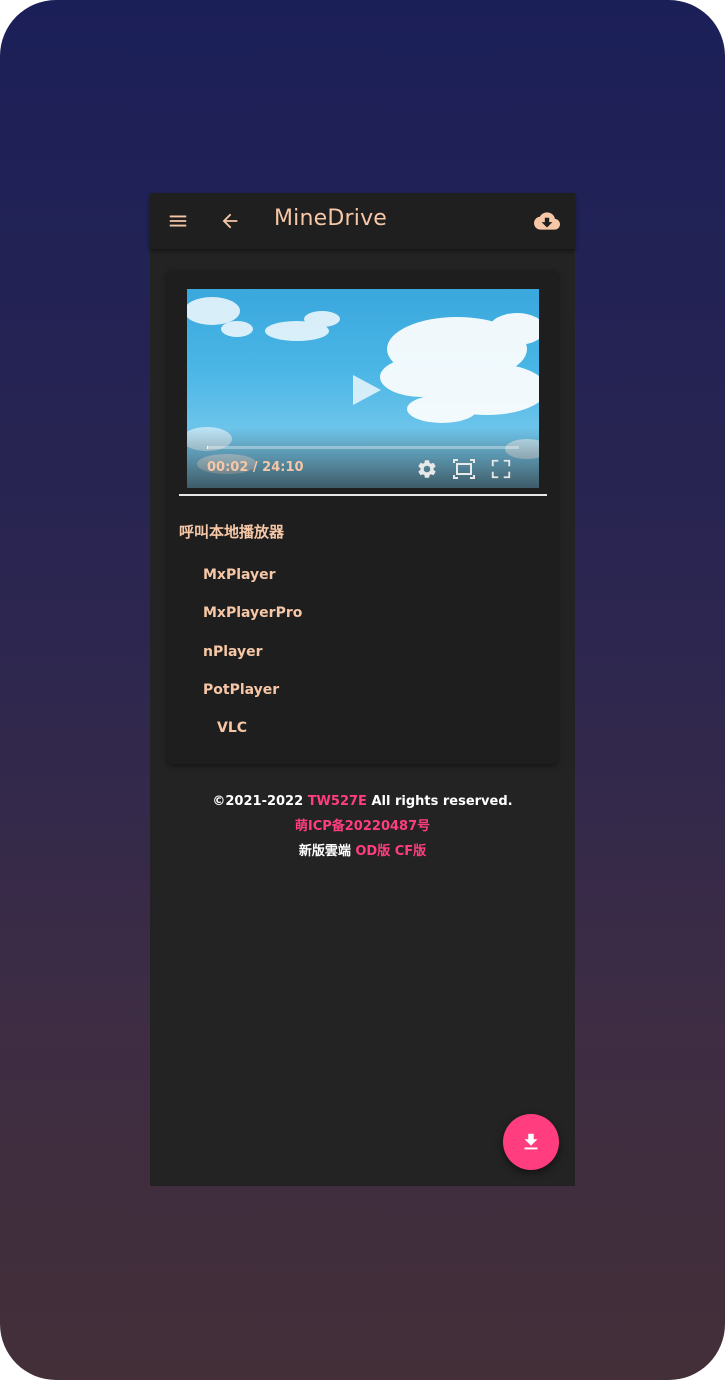 The width and height of the screenshot is (725, 1380). I want to click on player-link-nplayer: nPlayer, so click(233, 652).